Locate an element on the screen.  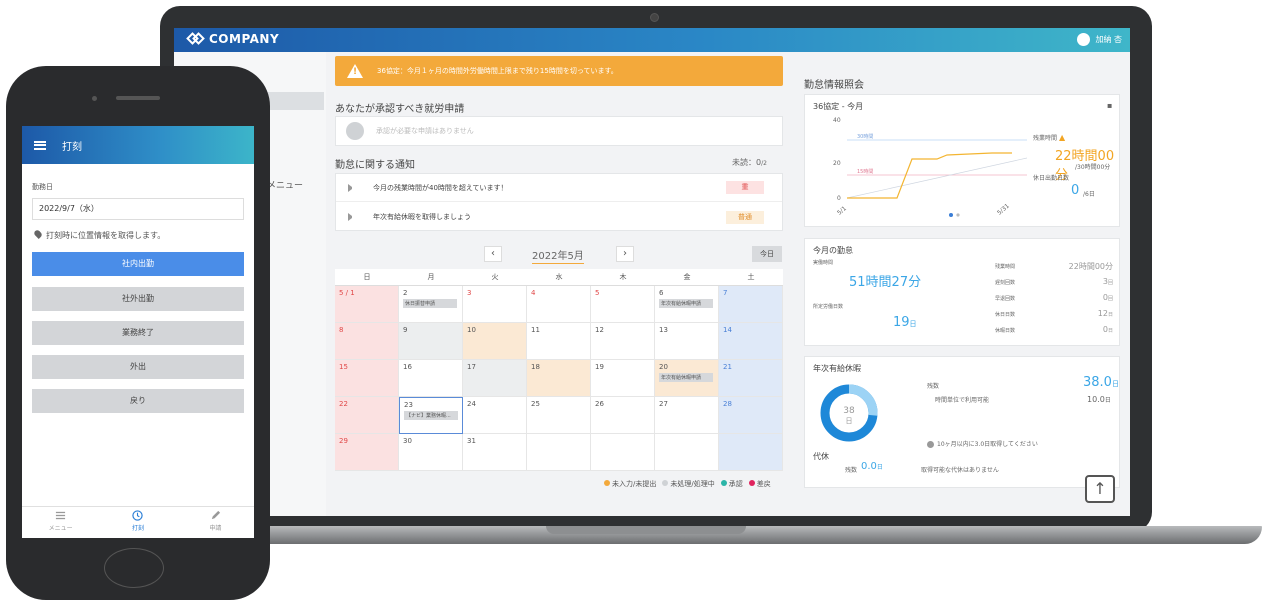
go-out-button: 外出 is located at coordinates (138, 367).